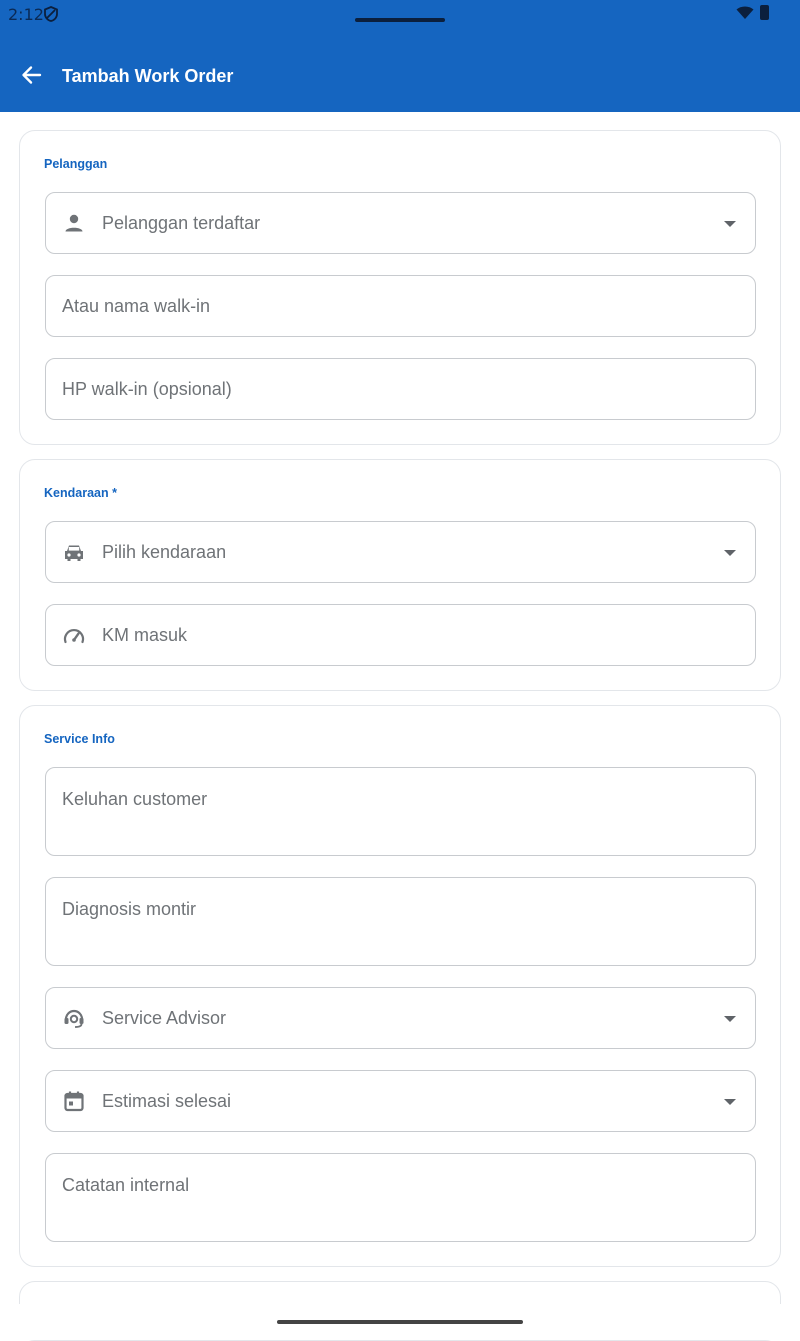 Image resolution: width=800 pixels, height=1341 pixels. Describe the element at coordinates (400, 306) in the screenshot. I see `walkin-name-input: Atau nama walk-in` at that location.